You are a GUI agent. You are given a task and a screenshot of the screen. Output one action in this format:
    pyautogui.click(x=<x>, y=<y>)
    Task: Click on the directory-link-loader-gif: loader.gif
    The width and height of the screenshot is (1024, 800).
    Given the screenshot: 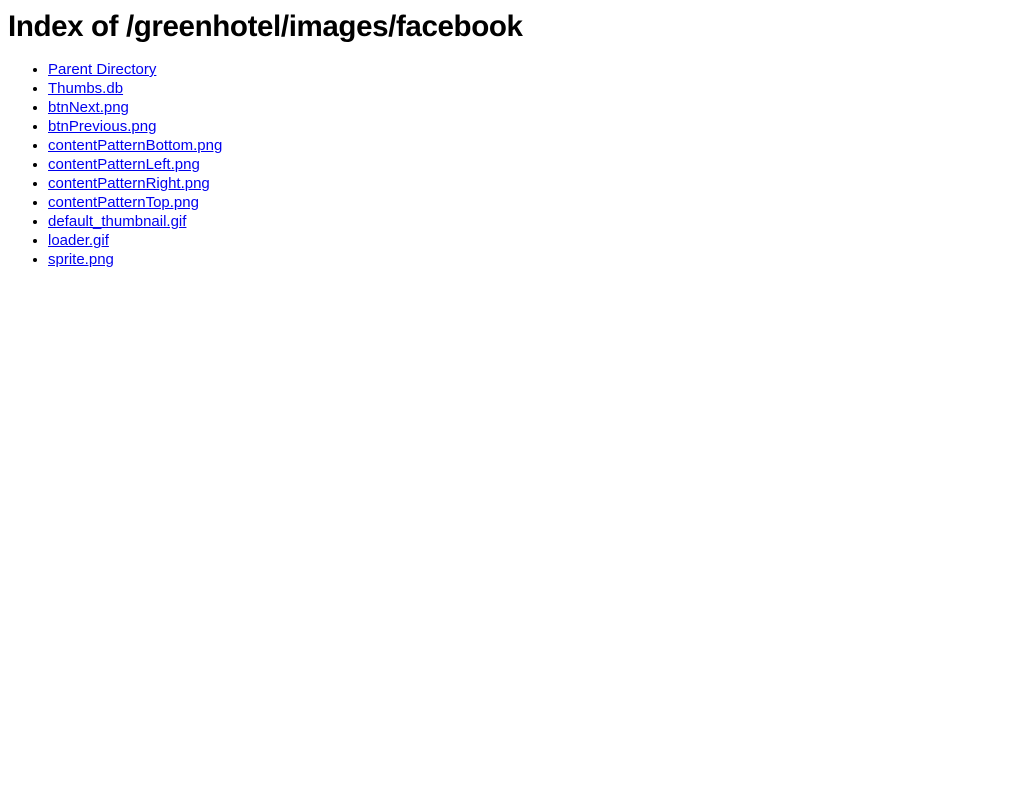 What is the action you would take?
    pyautogui.click(x=78, y=240)
    